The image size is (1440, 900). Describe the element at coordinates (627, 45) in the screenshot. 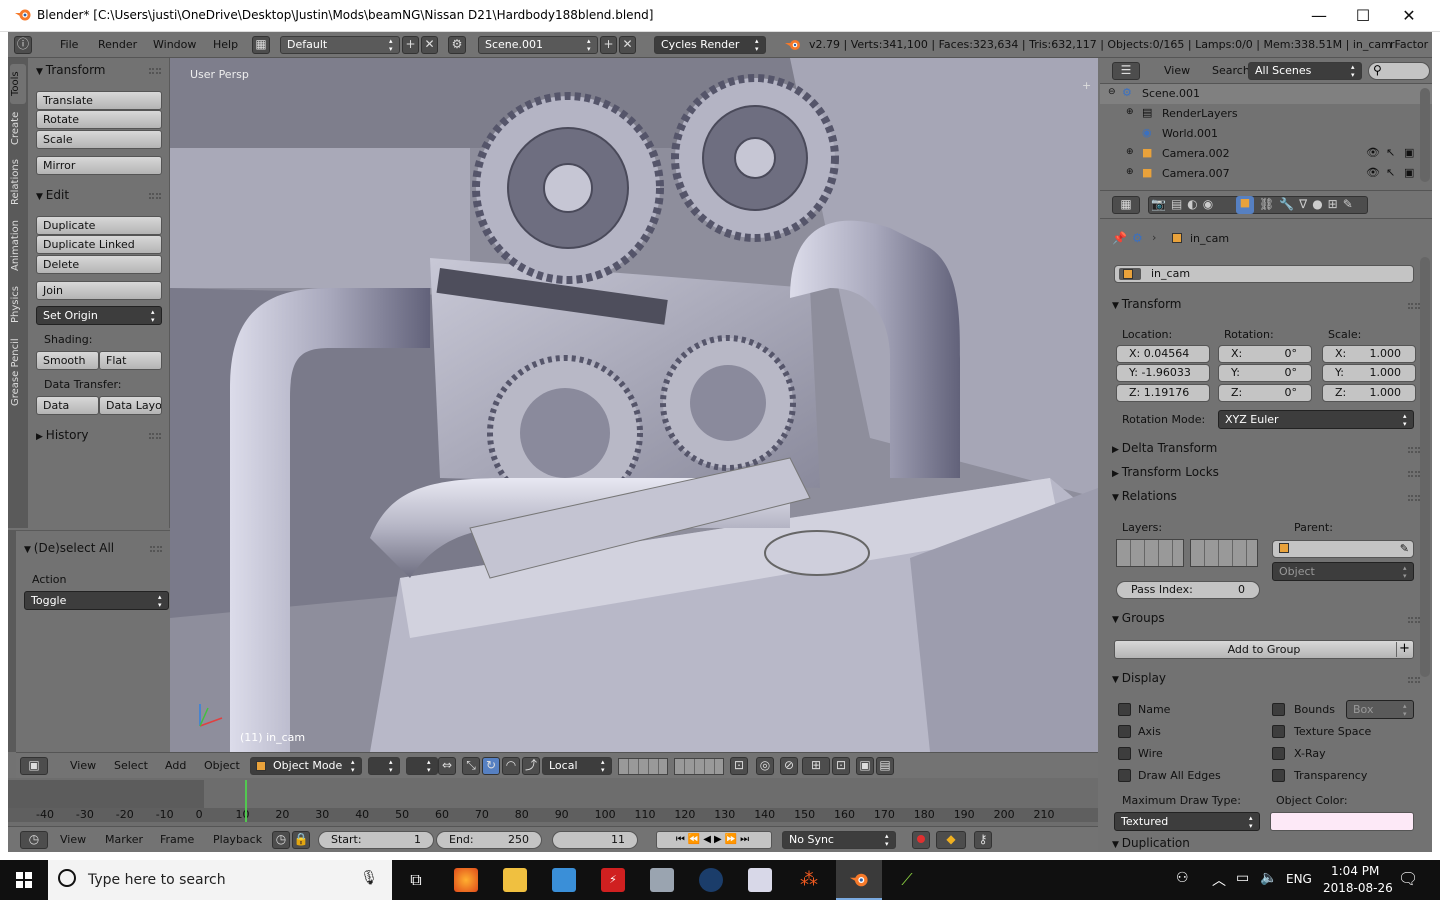

I see `delete-scene-button: ✕` at that location.